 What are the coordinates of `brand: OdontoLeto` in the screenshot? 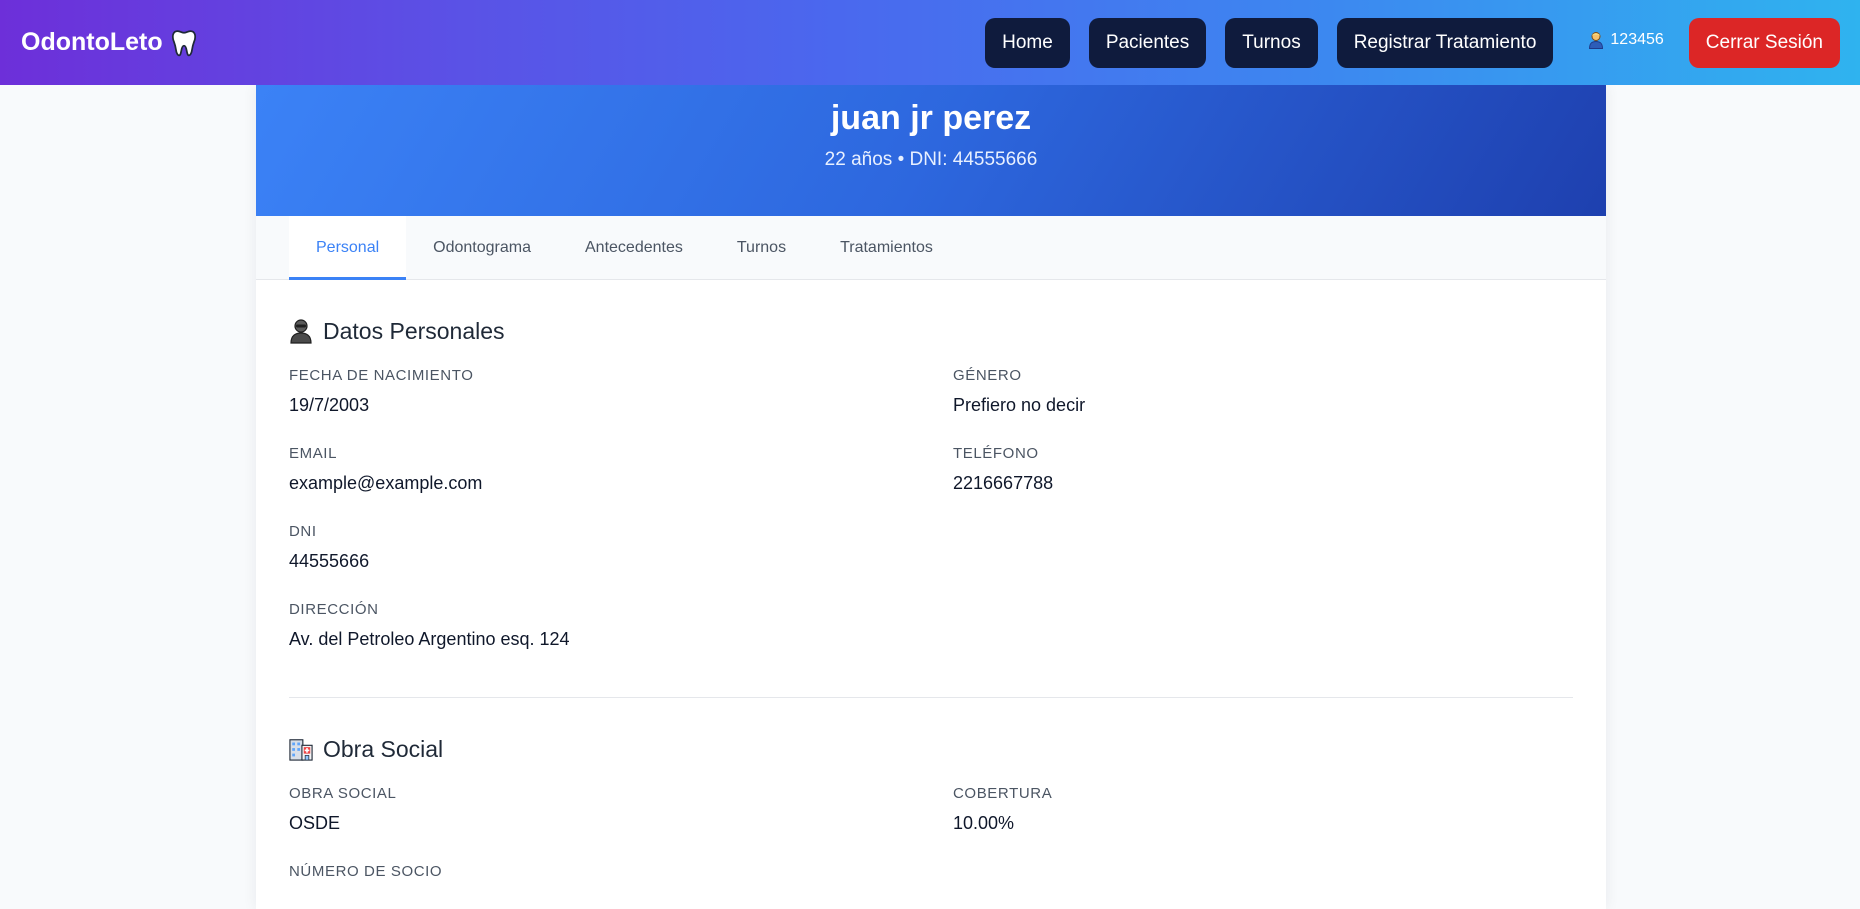 It's located at (109, 42).